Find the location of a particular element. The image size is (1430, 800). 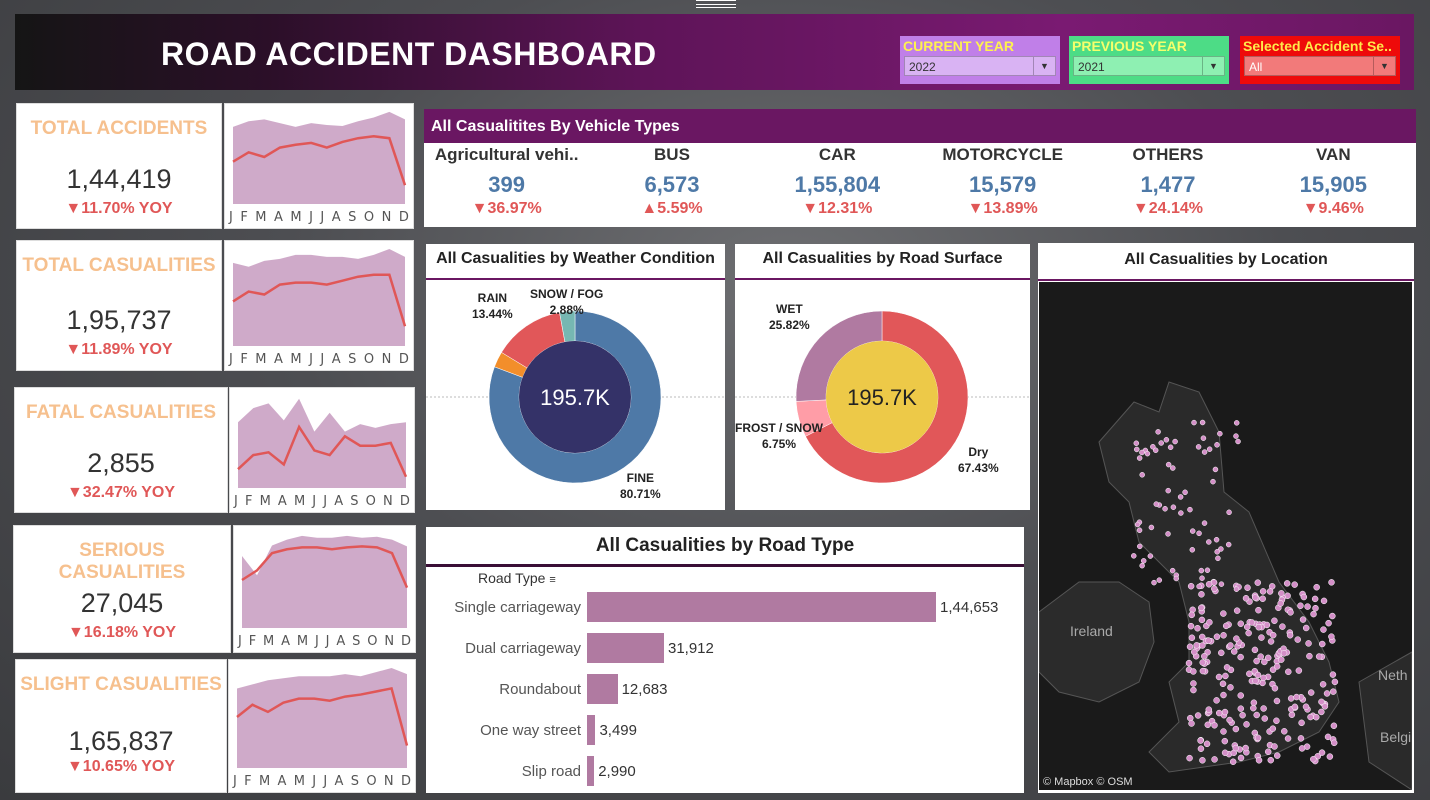

vehicle-motorcycle: MOTORCYCLE 15,579 ▼13.89% is located at coordinates (1002, 180).